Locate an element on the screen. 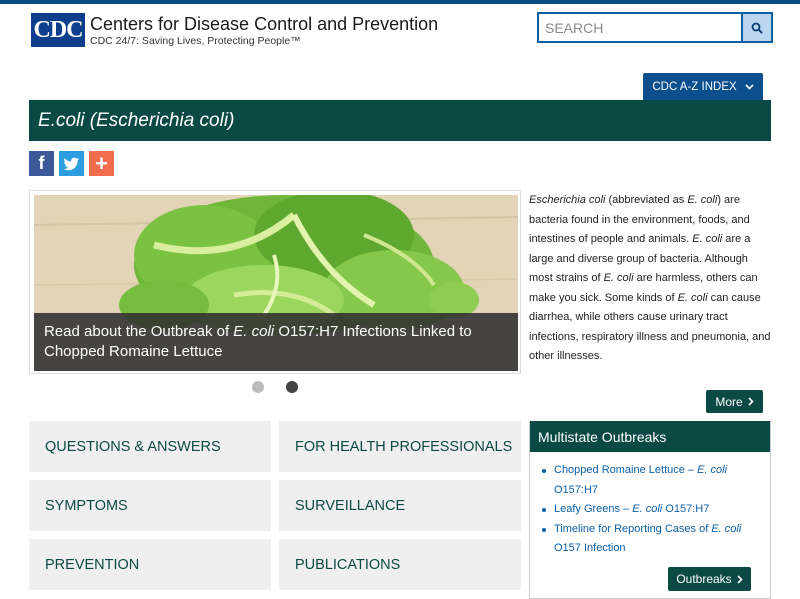  text-run: O157 Infection is located at coordinates (590, 548).